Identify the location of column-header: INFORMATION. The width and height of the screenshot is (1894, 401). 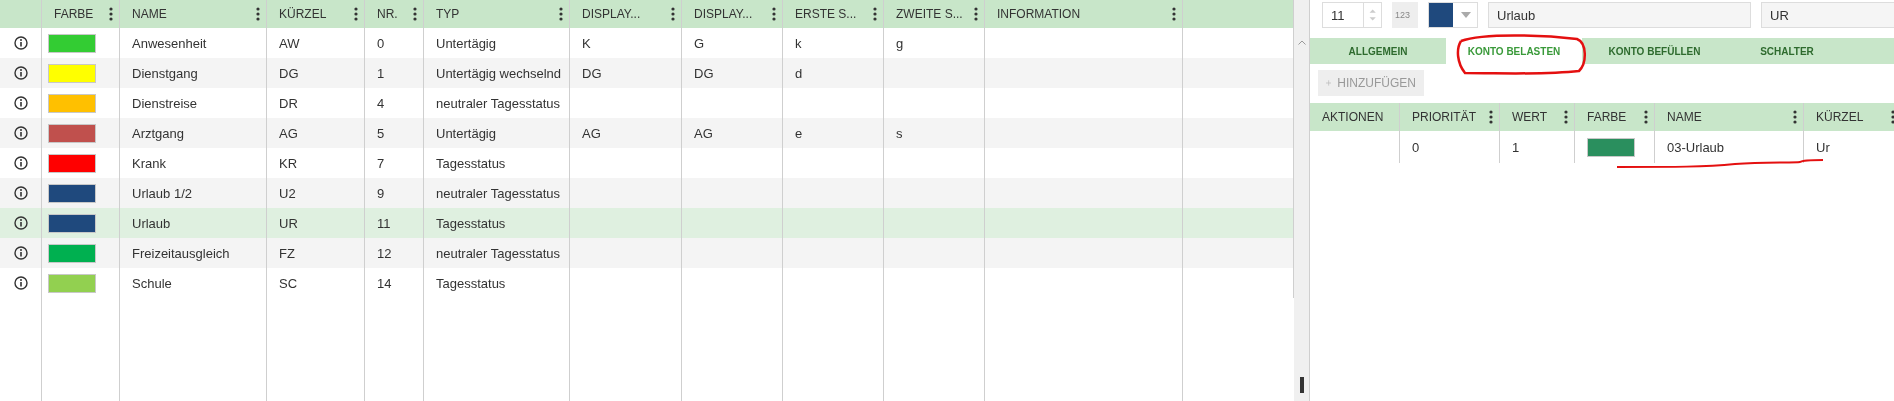
(1039, 14).